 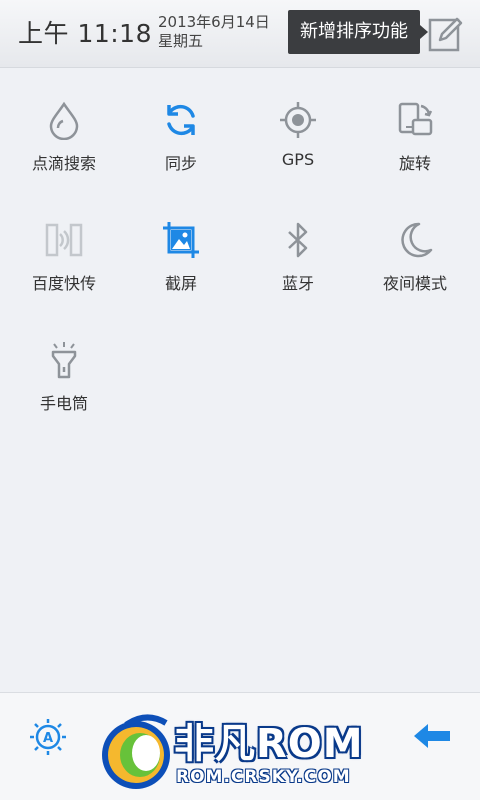 I want to click on weekday-text: 星期五, so click(x=181, y=41).